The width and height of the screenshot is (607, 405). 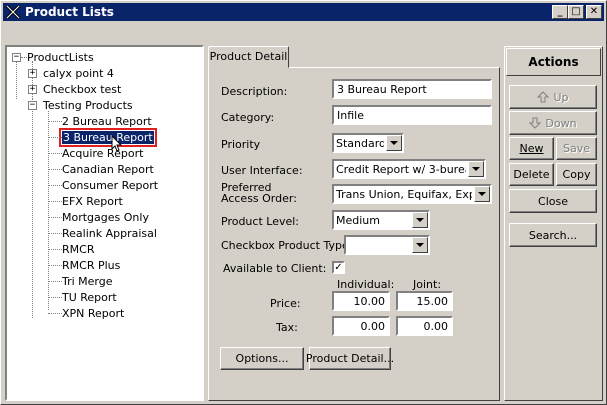 What do you see at coordinates (561, 97) in the screenshot?
I see `up-button-label: Up` at bounding box center [561, 97].